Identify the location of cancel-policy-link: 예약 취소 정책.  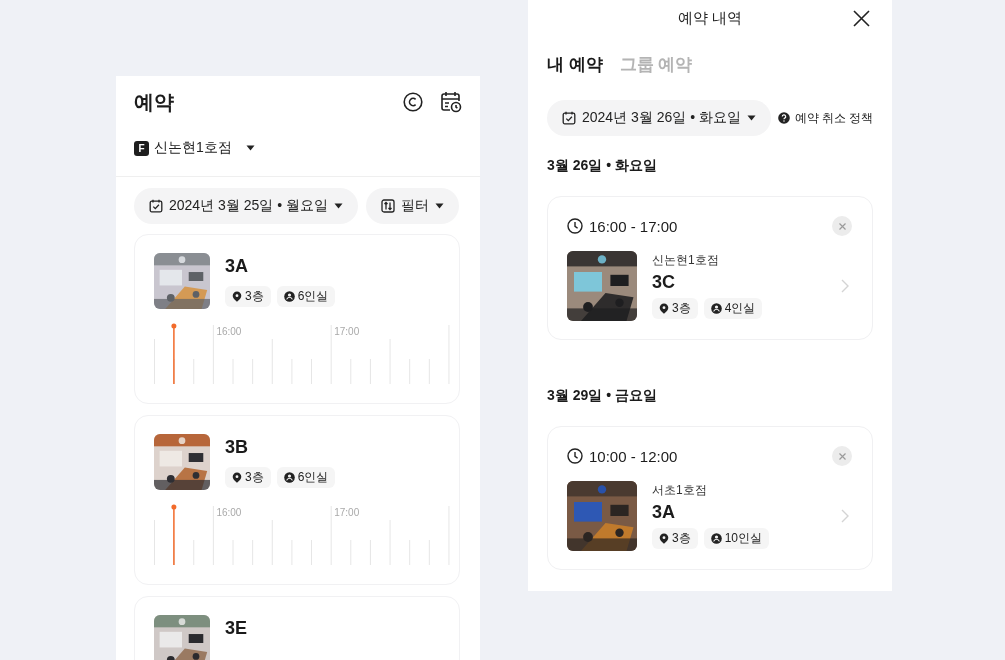
(825, 118).